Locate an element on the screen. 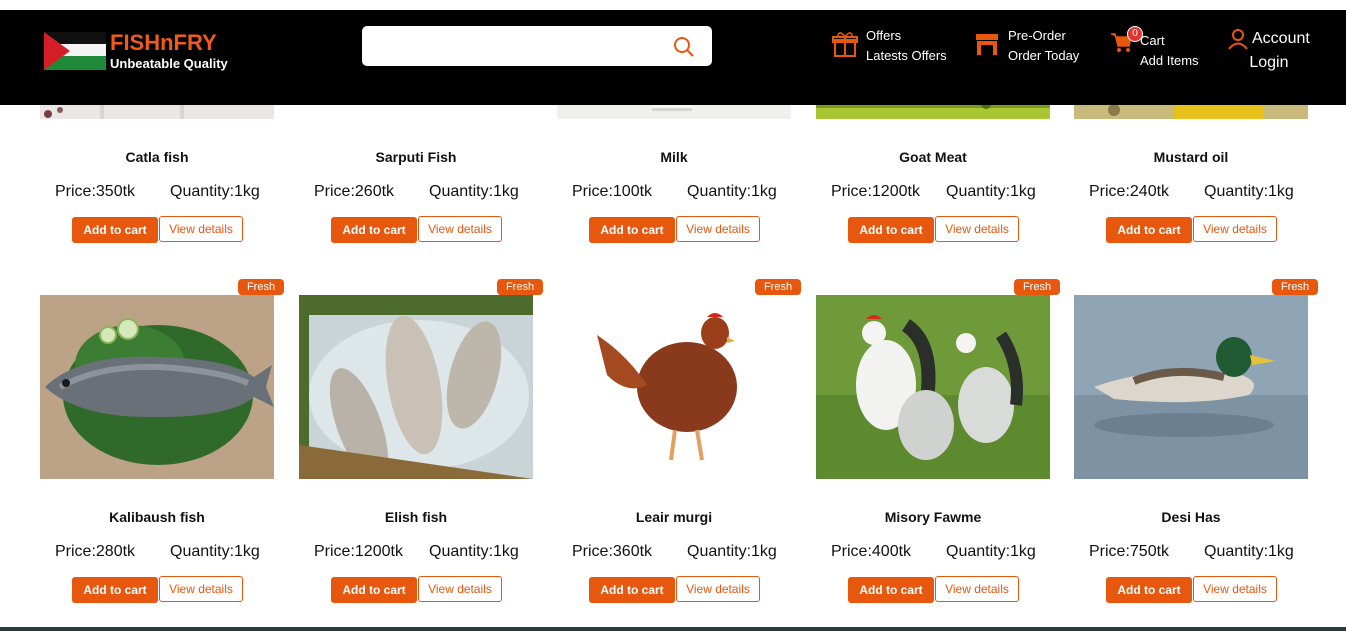 This screenshot has width=1346, height=631. user-icon is located at coordinates (1238, 39).